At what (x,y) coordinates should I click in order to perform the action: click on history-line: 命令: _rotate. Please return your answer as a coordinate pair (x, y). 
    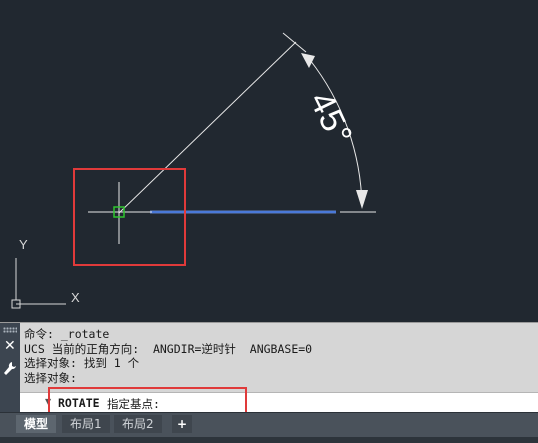
    Looking at the image, I should click on (67, 334).